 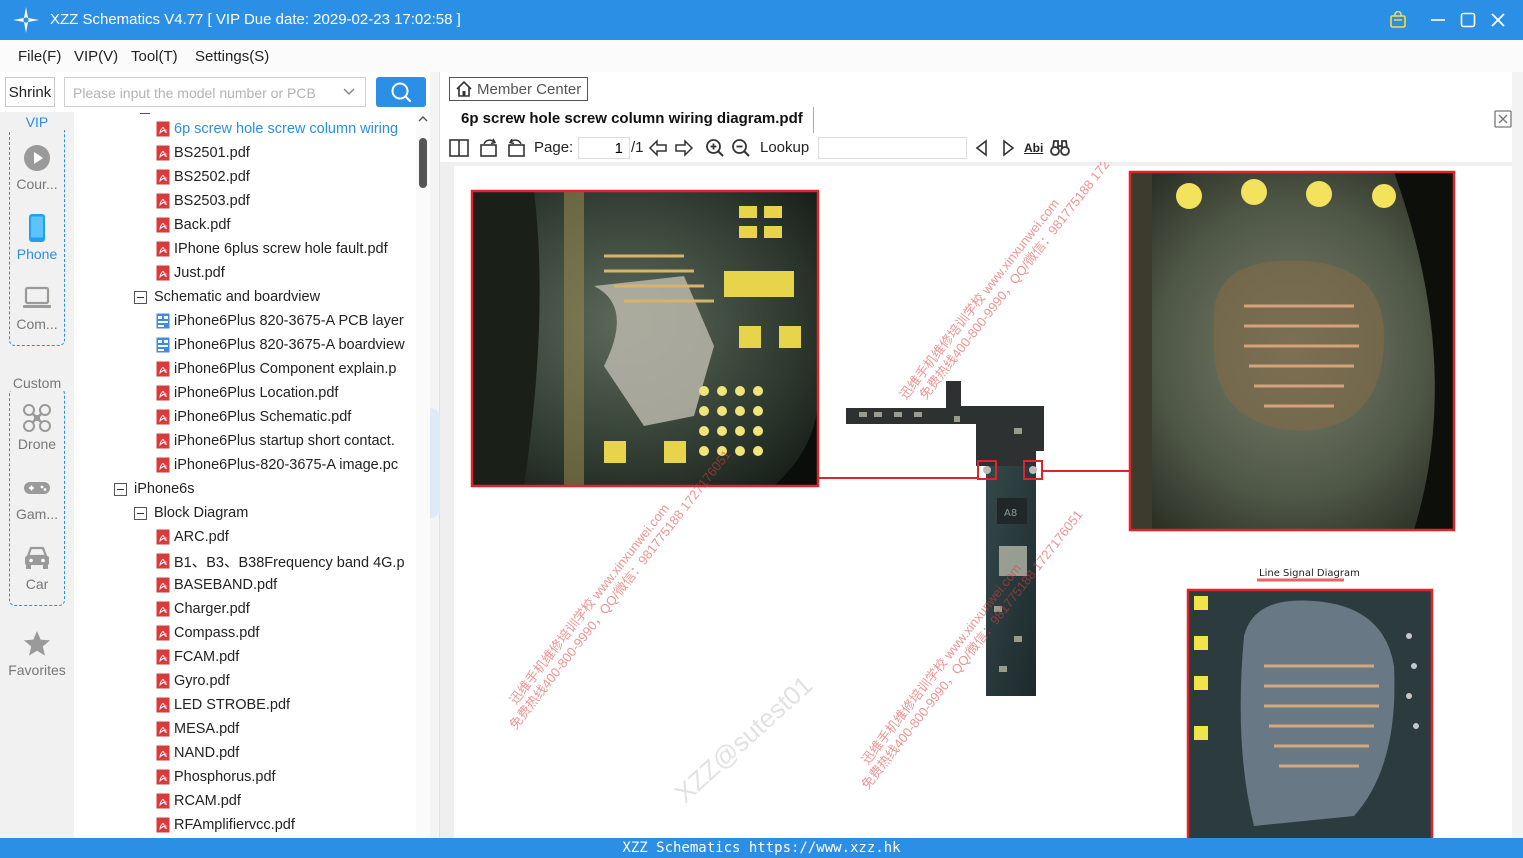 What do you see at coordinates (197, 729) in the screenshot?
I see `tree-file: MESA.pdf` at bounding box center [197, 729].